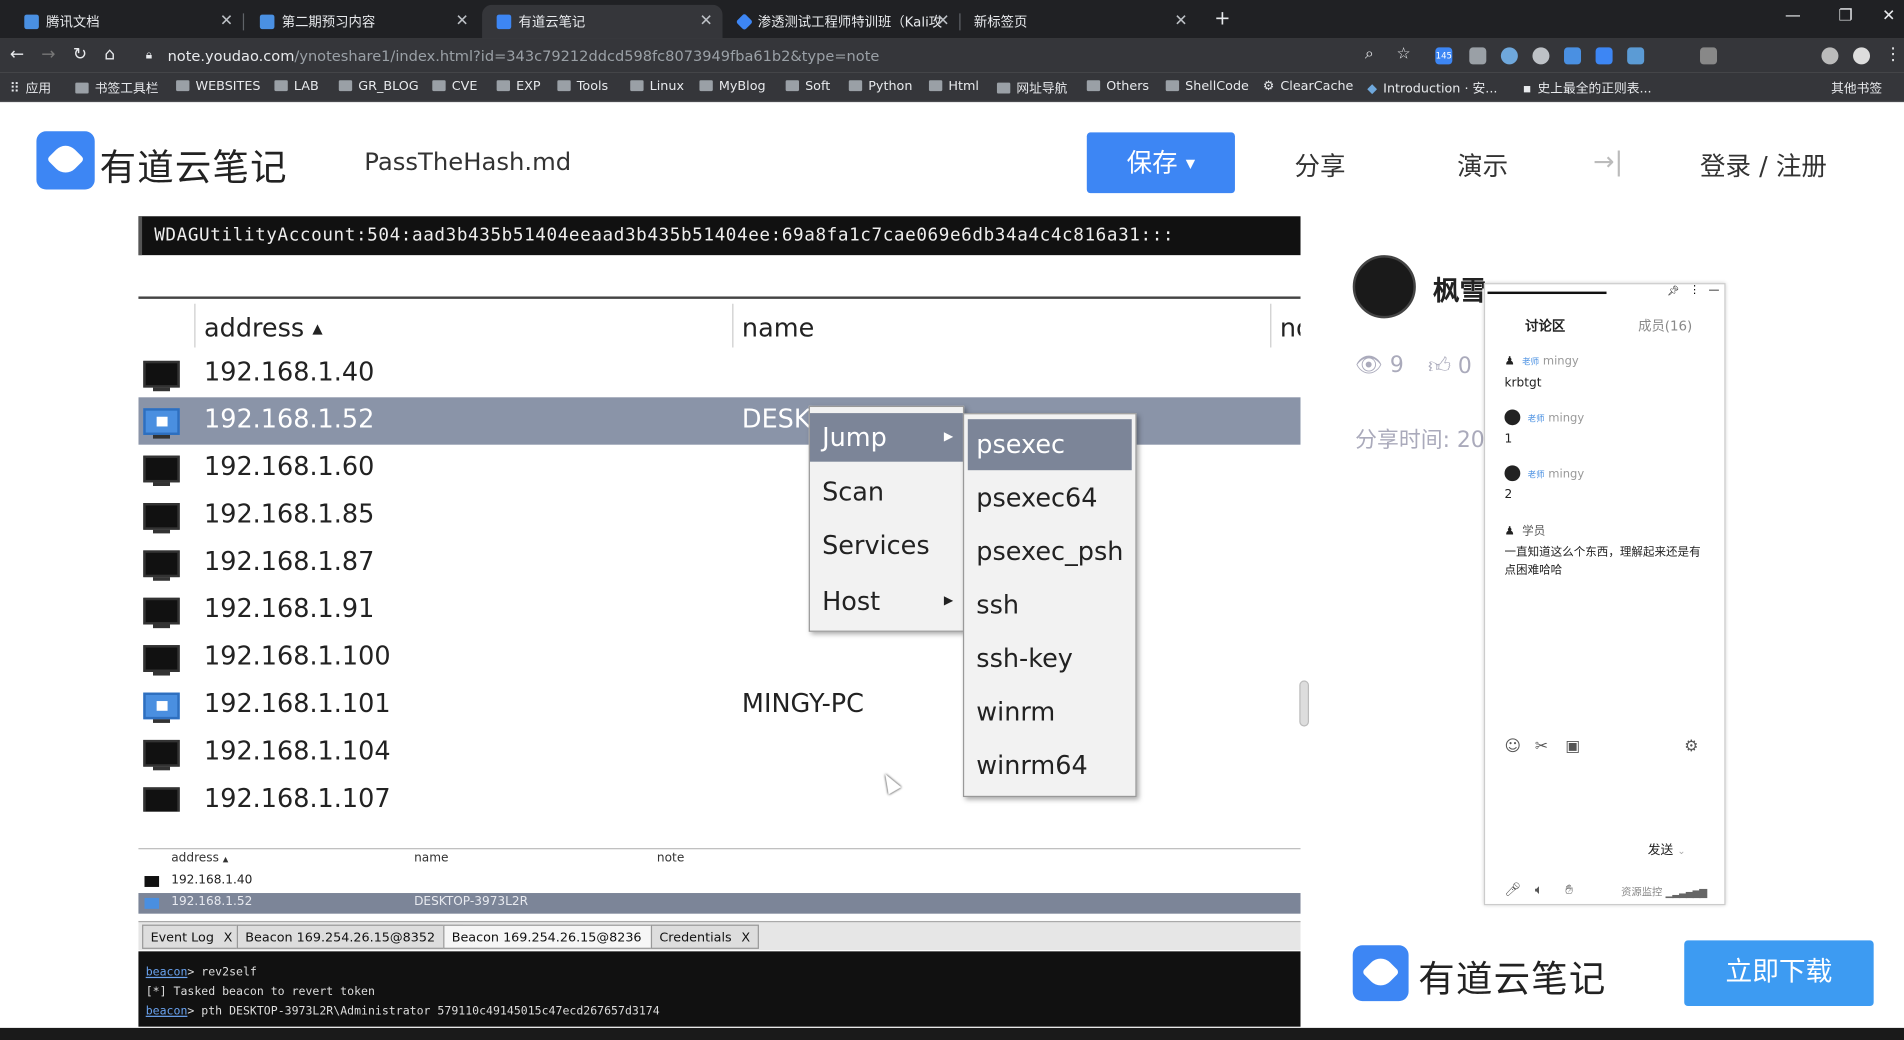 Image resolution: width=1904 pixels, height=1040 pixels. I want to click on bookmark-folder: Others, so click(1117, 86).